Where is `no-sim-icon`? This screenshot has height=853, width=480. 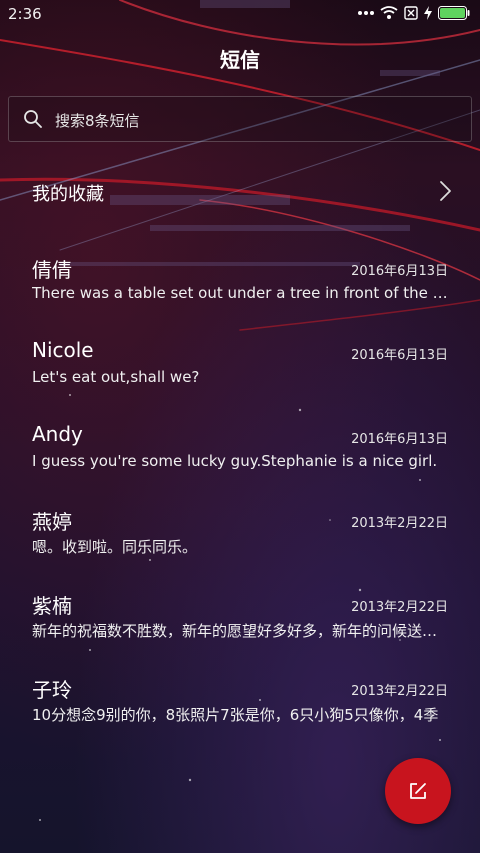 no-sim-icon is located at coordinates (411, 13).